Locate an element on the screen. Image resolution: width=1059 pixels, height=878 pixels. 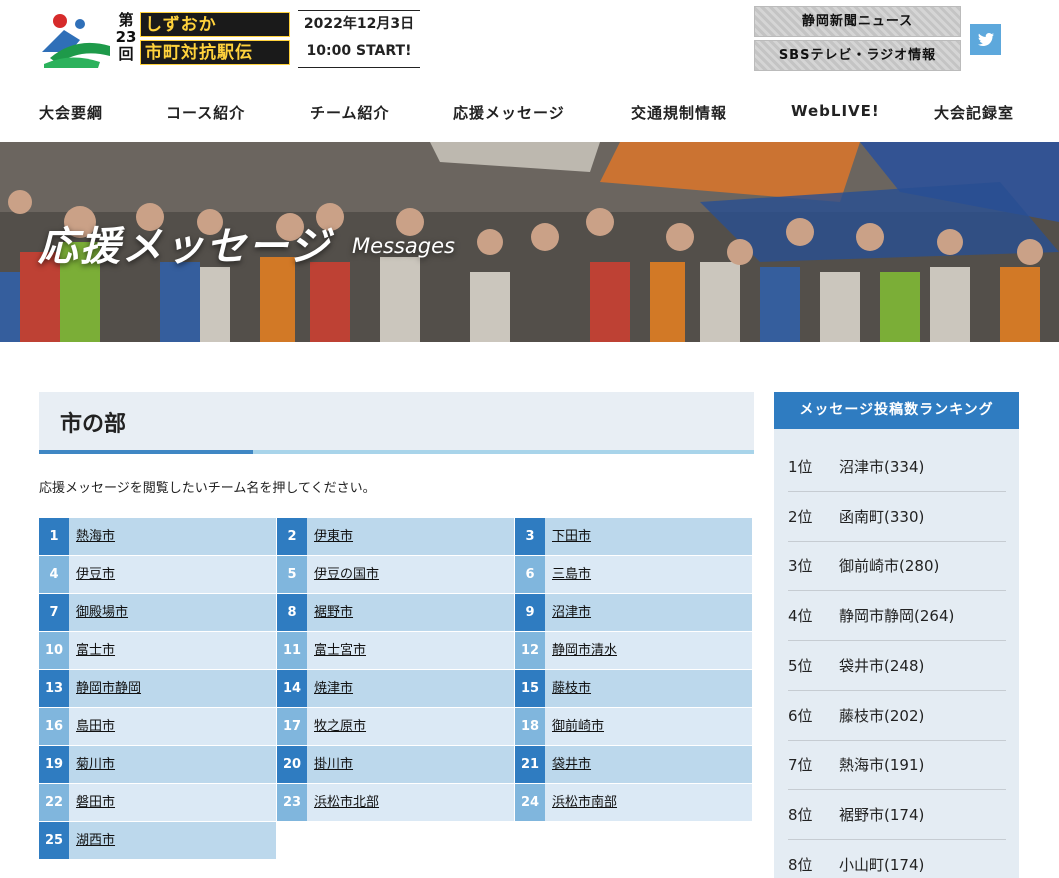
ranking-team: 藤枝市(202) is located at coordinates (882, 715).